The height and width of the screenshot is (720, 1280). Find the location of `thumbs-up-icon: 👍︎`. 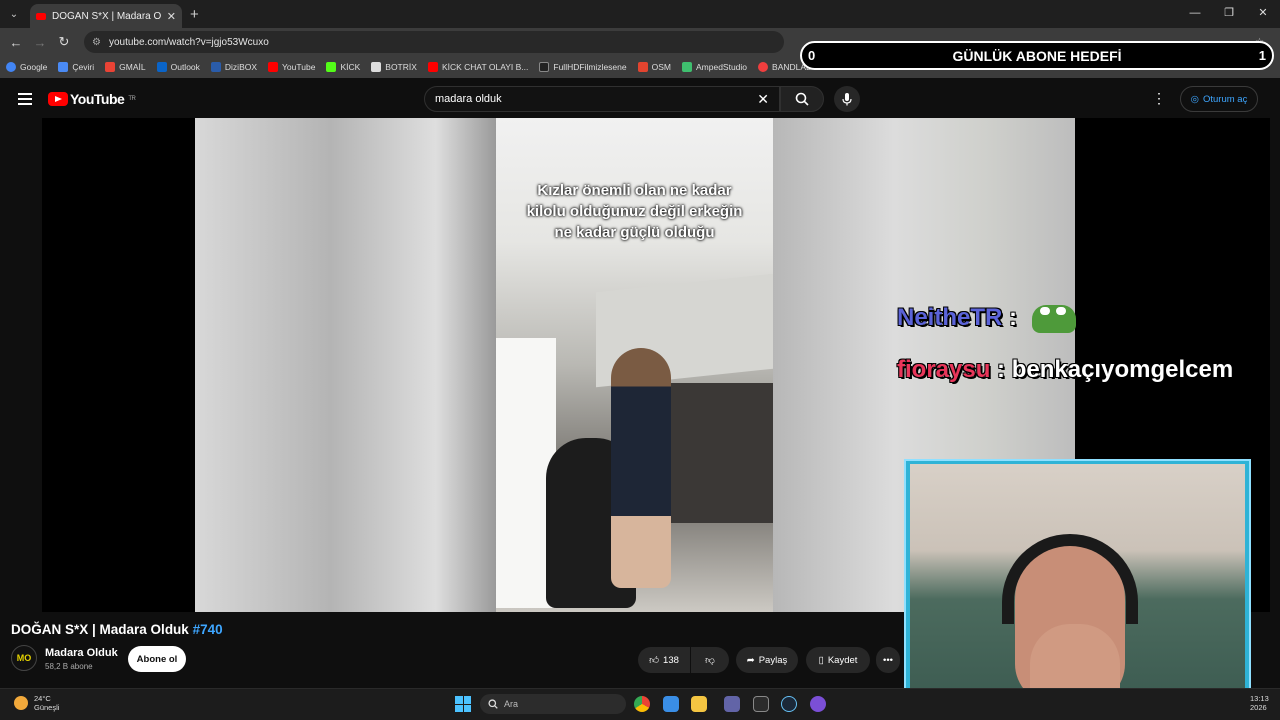

thumbs-up-icon: 👍︎ is located at coordinates (654, 660).